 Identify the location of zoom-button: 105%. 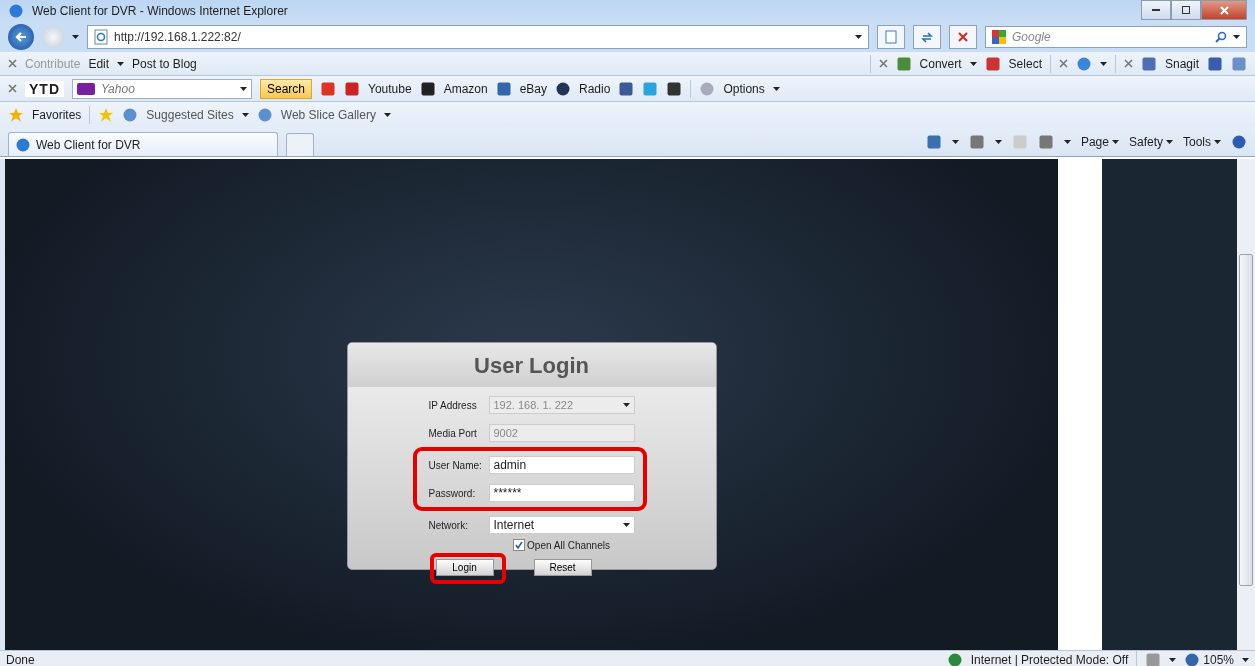
(1209, 659).